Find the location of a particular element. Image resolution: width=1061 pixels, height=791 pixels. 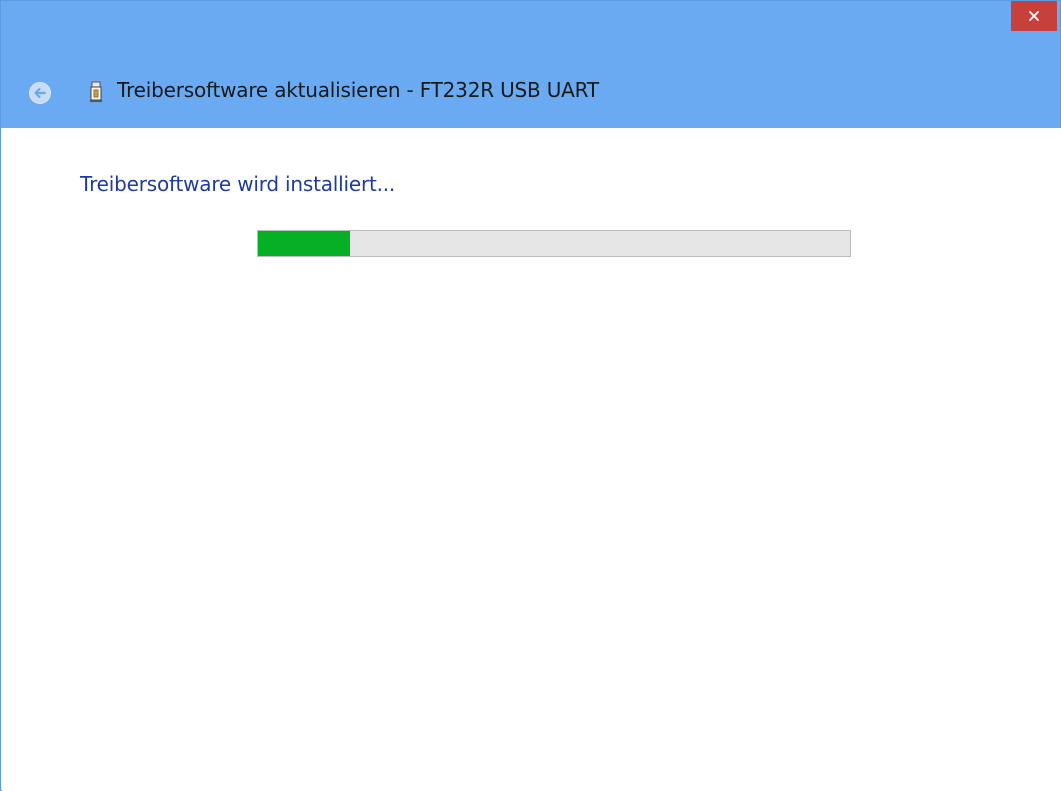

back-arrow-icon is located at coordinates (40, 95).